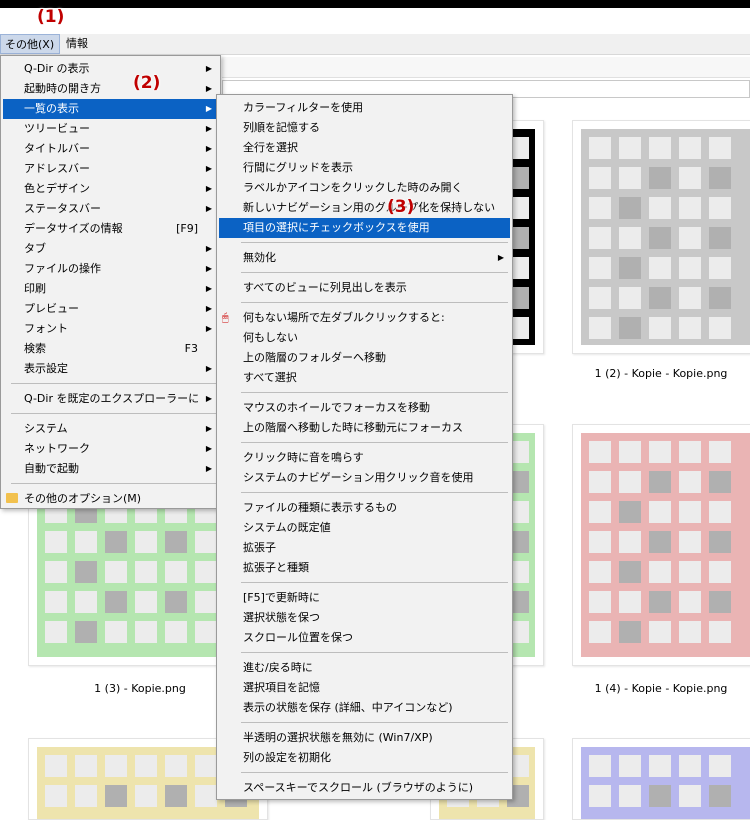  Describe the element at coordinates (30, 44) in the screenshot. I see `menu-other: その他(X)` at that location.